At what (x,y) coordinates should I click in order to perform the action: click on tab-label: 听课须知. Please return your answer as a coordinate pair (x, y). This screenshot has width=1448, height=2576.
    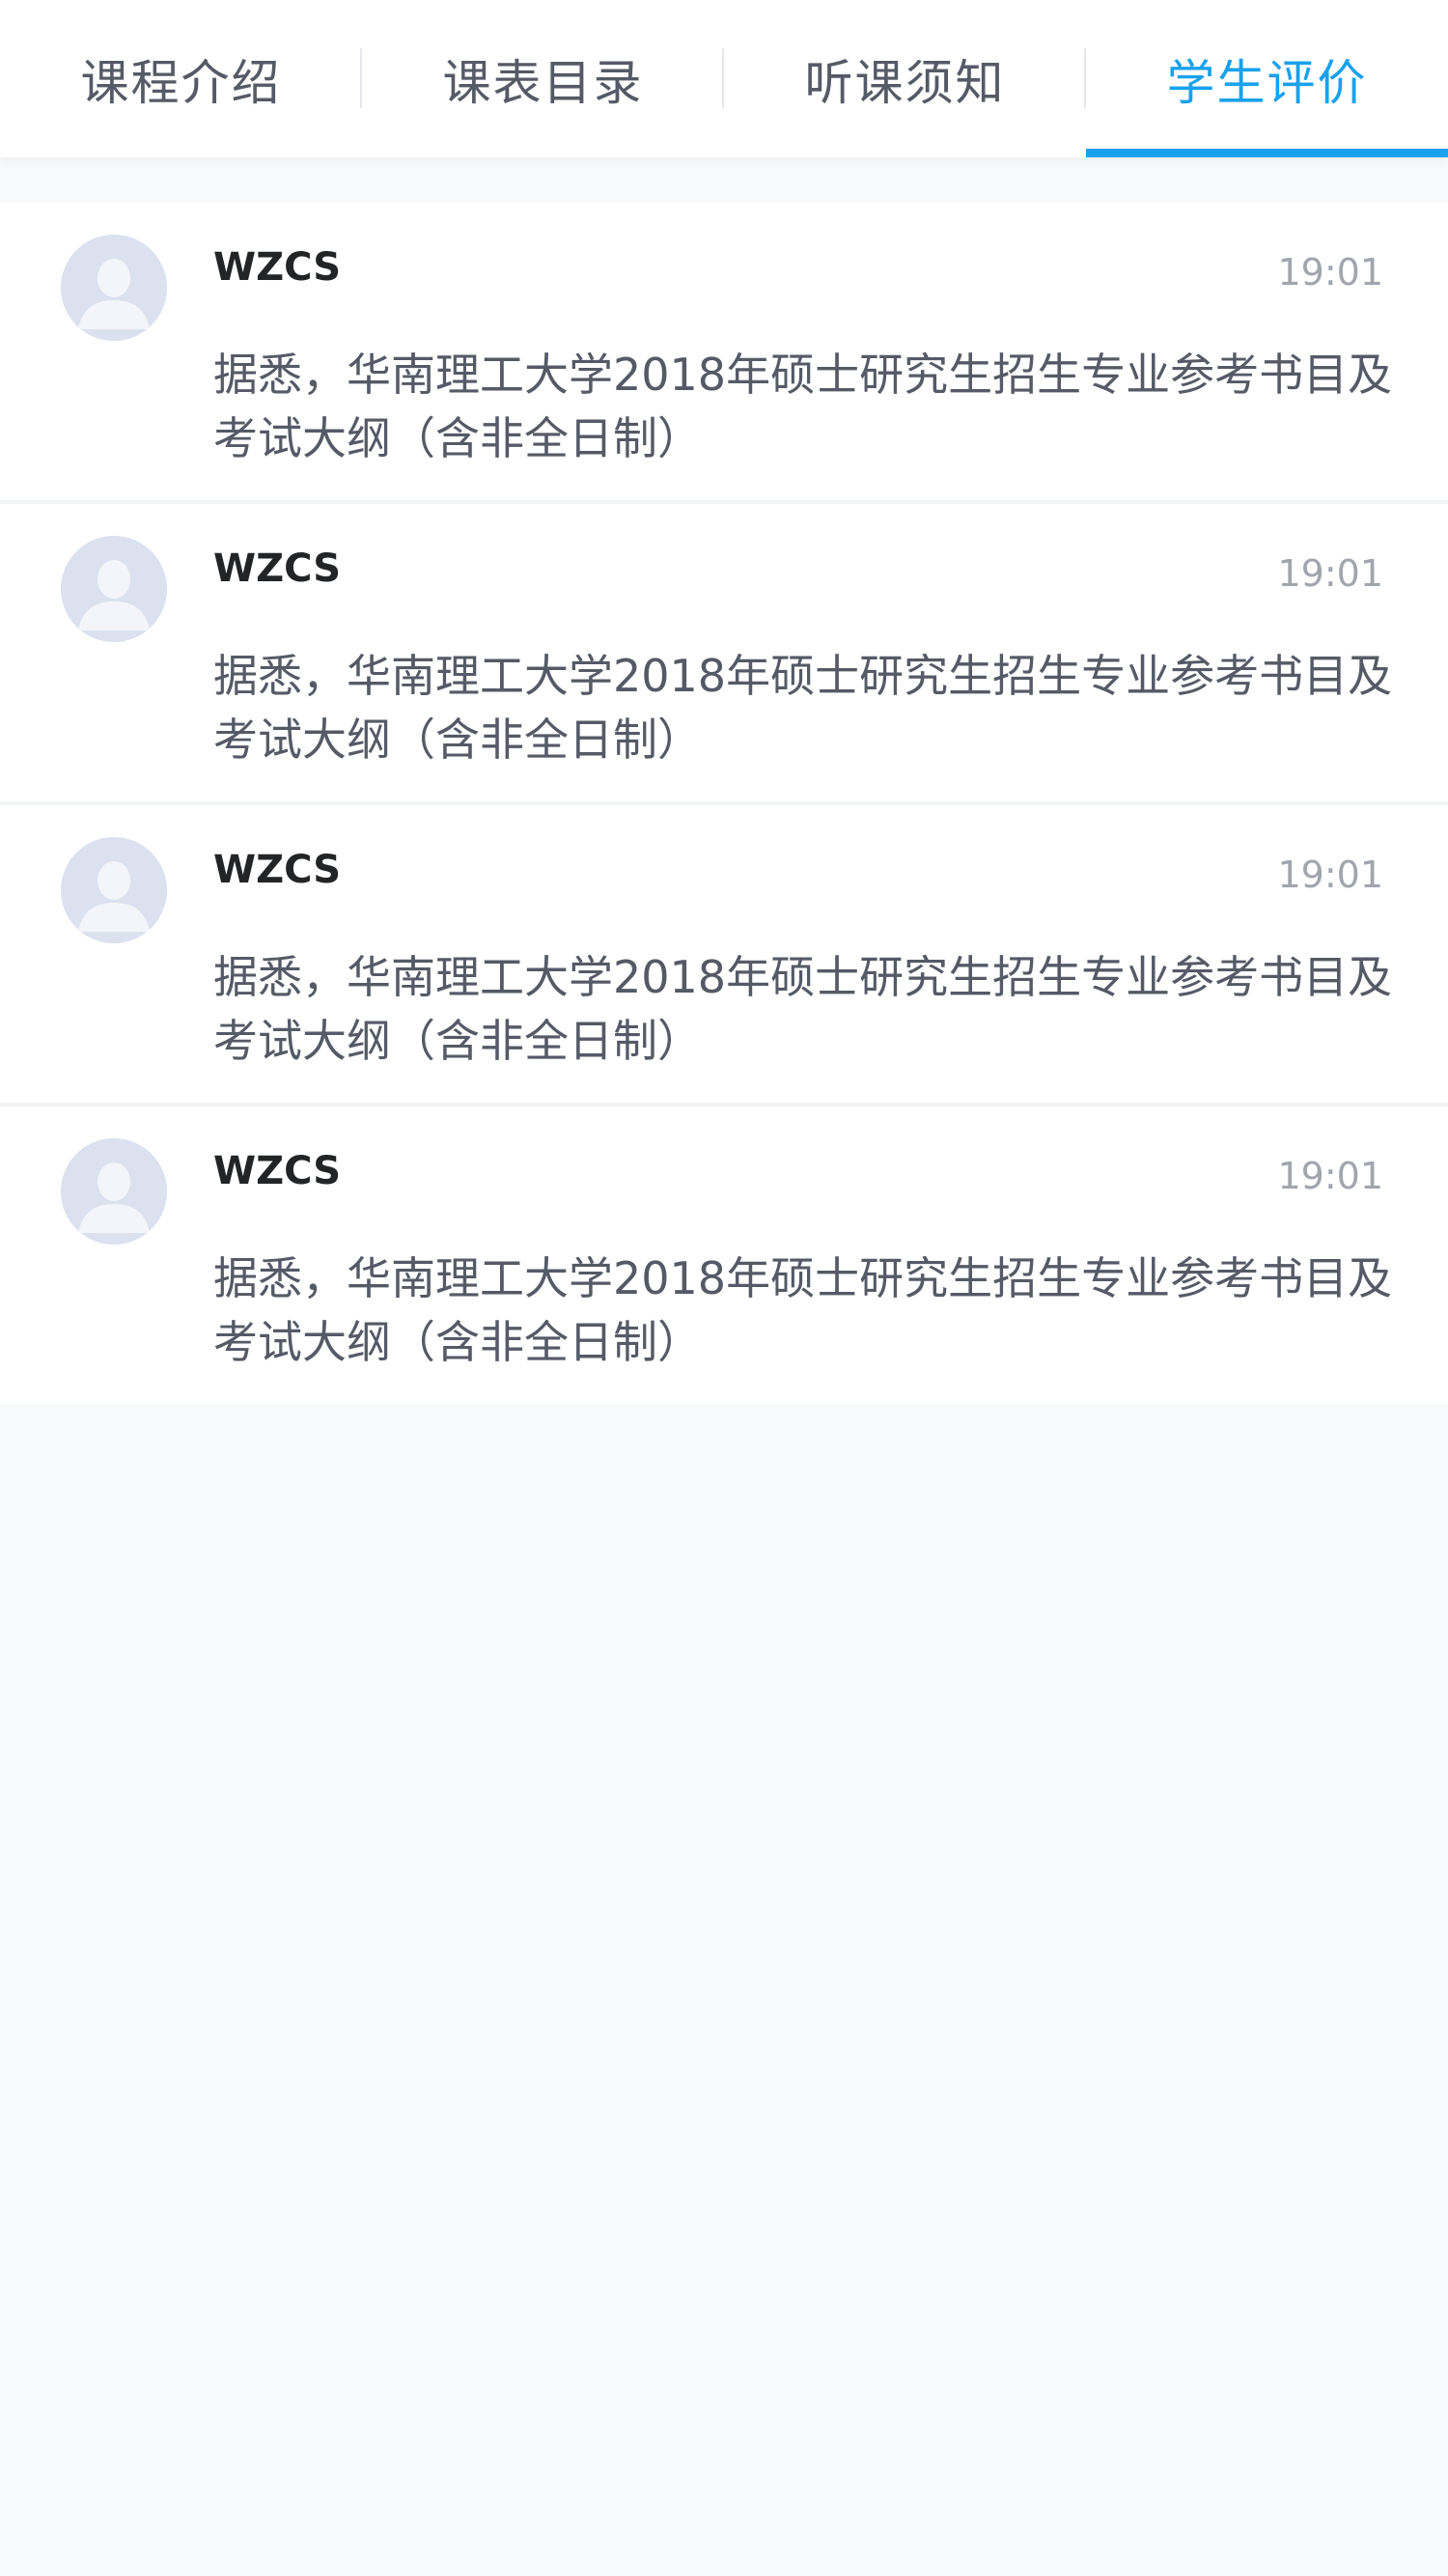
    Looking at the image, I should click on (905, 83).